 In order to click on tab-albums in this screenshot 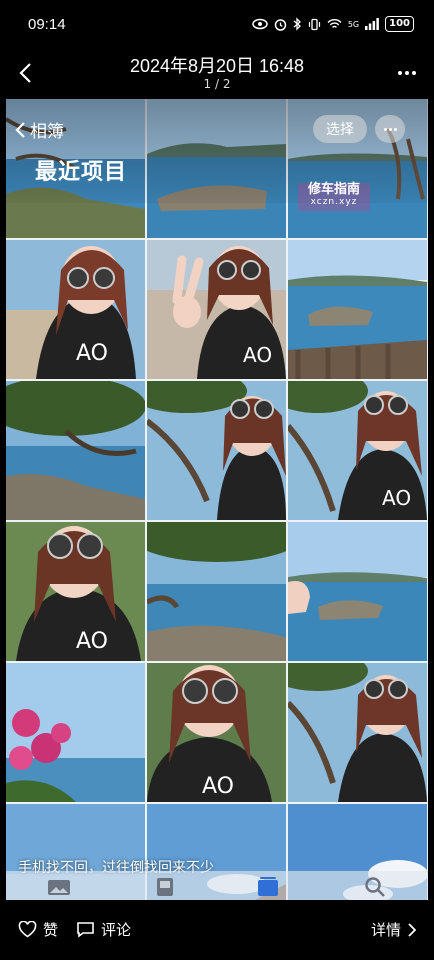, I will do `click(268, 887)`.